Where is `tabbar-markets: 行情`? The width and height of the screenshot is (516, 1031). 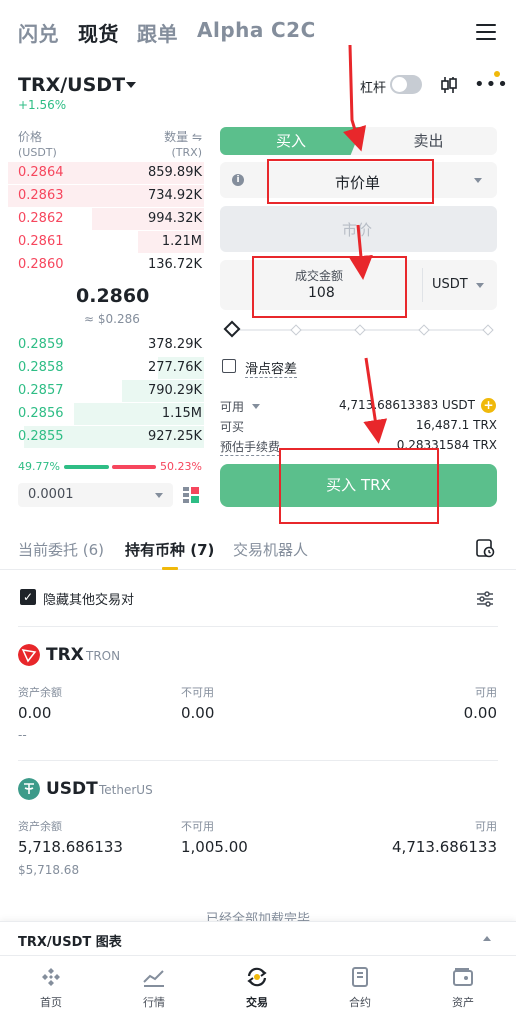
tabbar-markets: 行情 is located at coordinates (154, 988).